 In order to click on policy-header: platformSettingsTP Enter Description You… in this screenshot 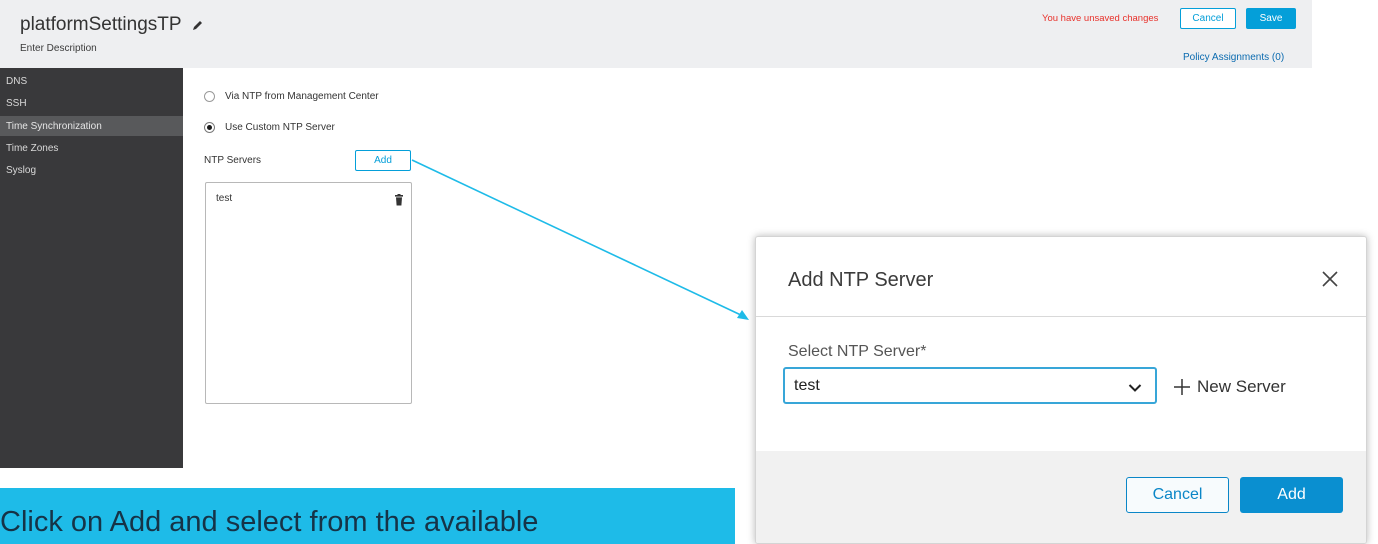, I will do `click(656, 34)`.